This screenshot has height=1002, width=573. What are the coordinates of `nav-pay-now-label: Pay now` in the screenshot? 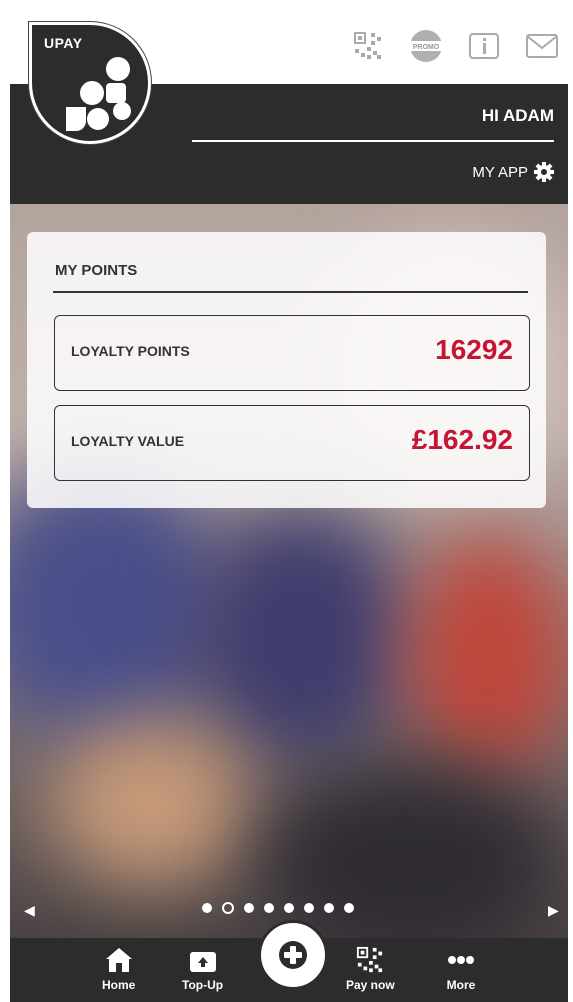 It's located at (370, 985).